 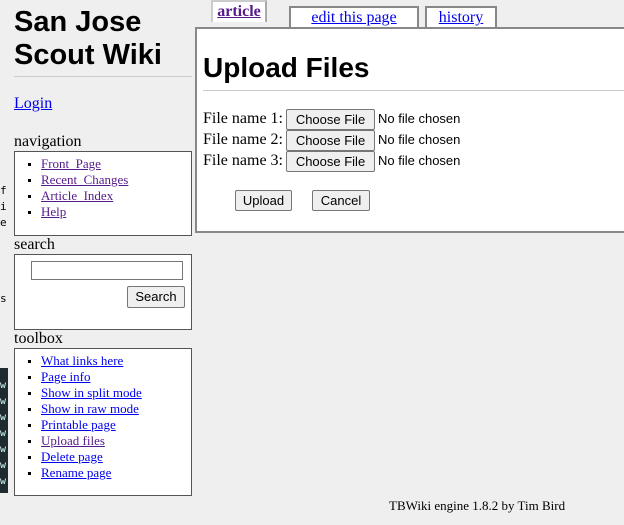 What do you see at coordinates (116, 473) in the screenshot?
I see `toolbox-item-rename-page: Rename page` at bounding box center [116, 473].